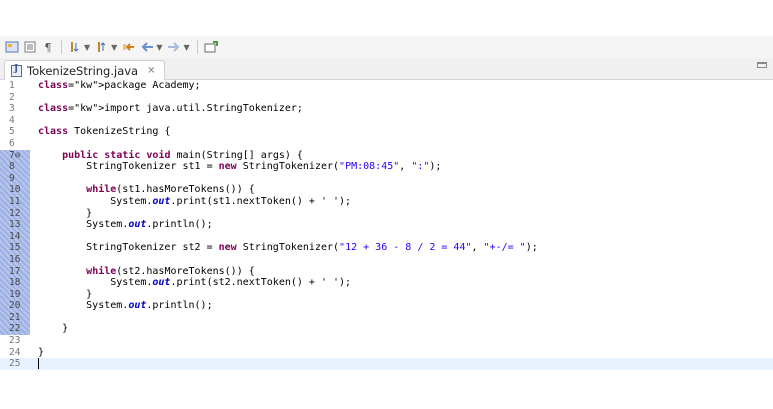 The image size is (773, 409). What do you see at coordinates (15, 225) in the screenshot?
I see `line-number: 13` at bounding box center [15, 225].